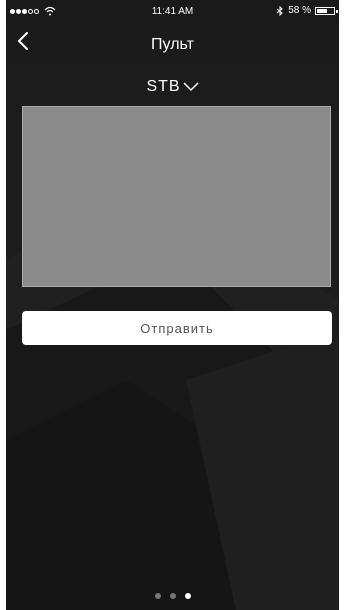 The height and width of the screenshot is (610, 345). Describe the element at coordinates (177, 328) in the screenshot. I see `send-button: Отправить` at that location.